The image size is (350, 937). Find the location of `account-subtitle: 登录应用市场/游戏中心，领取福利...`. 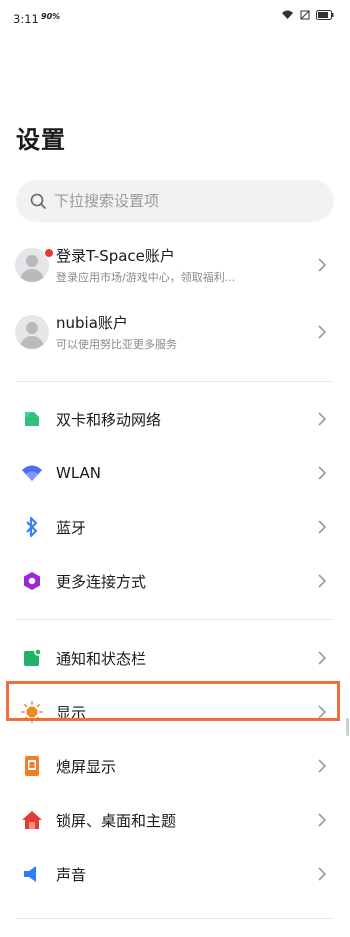

account-subtitle: 登录应用市场/游戏中心，领取福利... is located at coordinates (146, 277).